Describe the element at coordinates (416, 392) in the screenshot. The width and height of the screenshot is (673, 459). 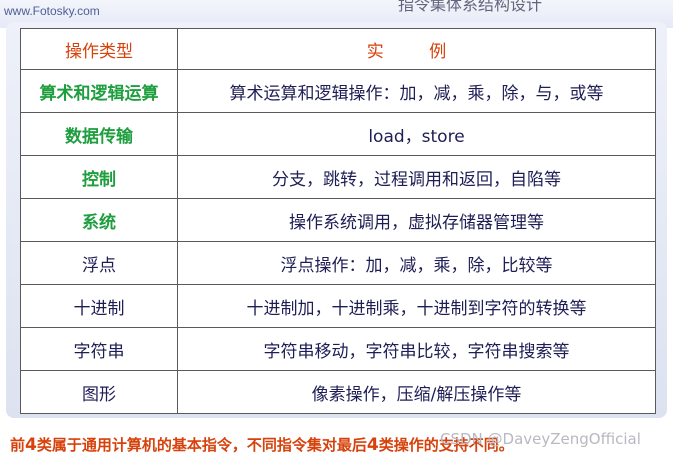
I see `example-cell: 像素操作，压缩/解压操作等` at that location.